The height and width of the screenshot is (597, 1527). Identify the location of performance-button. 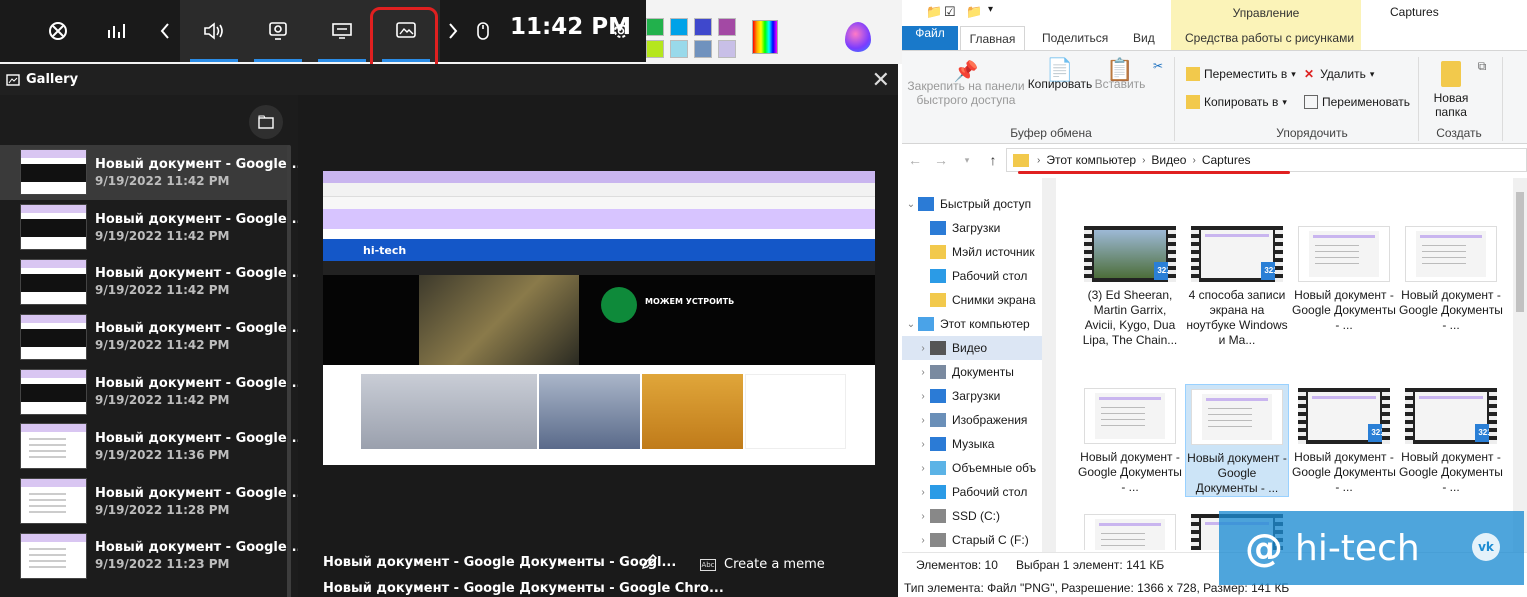
(118, 31).